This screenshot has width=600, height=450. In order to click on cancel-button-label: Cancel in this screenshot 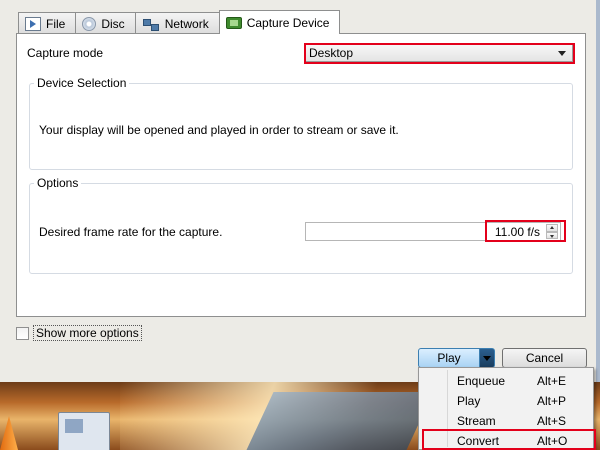, I will do `click(544, 358)`.